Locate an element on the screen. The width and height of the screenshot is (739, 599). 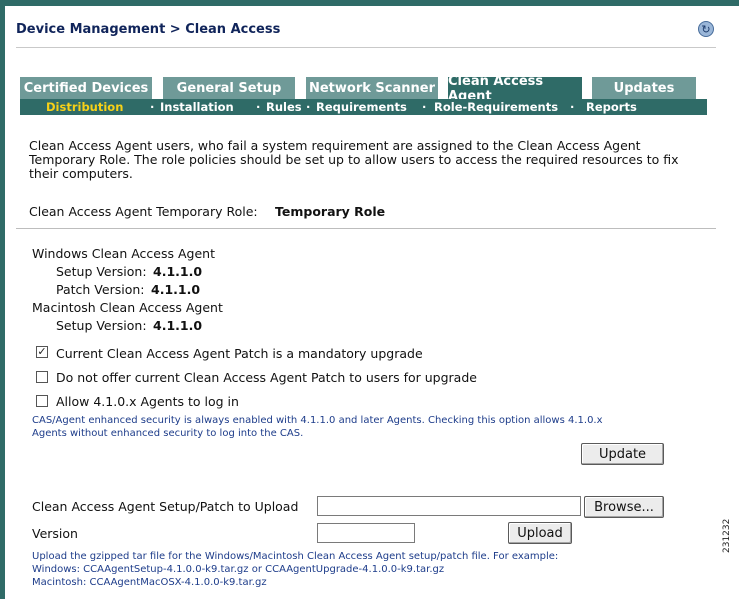
subnav-requirements: Requirements is located at coordinates (361, 107).